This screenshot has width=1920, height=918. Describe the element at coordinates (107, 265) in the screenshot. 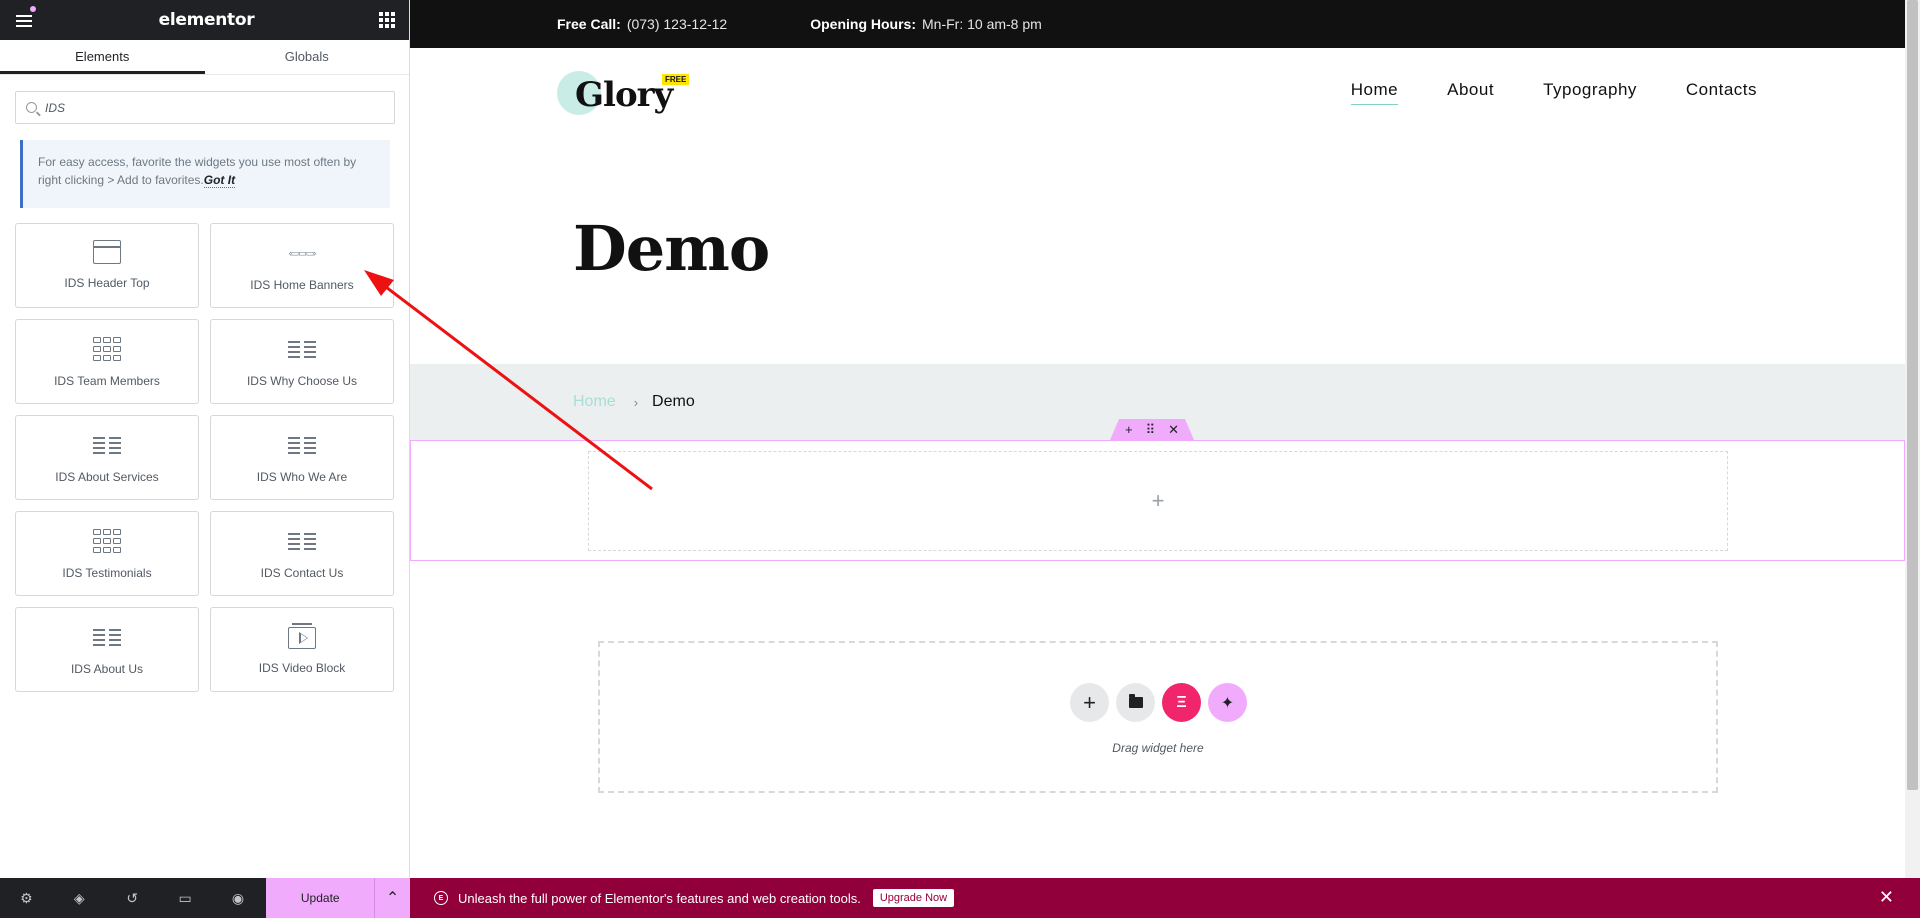

I see `widget-ids-header-top: IDS Header Top` at that location.